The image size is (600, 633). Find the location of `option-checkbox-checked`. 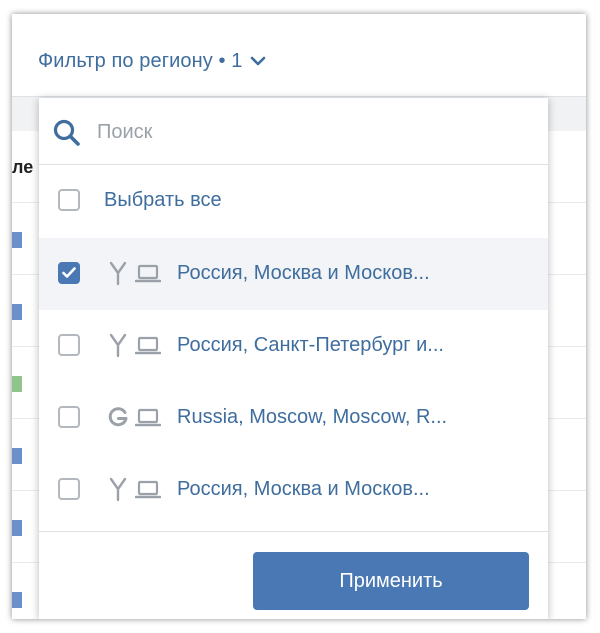

option-checkbox-checked is located at coordinates (69, 273).